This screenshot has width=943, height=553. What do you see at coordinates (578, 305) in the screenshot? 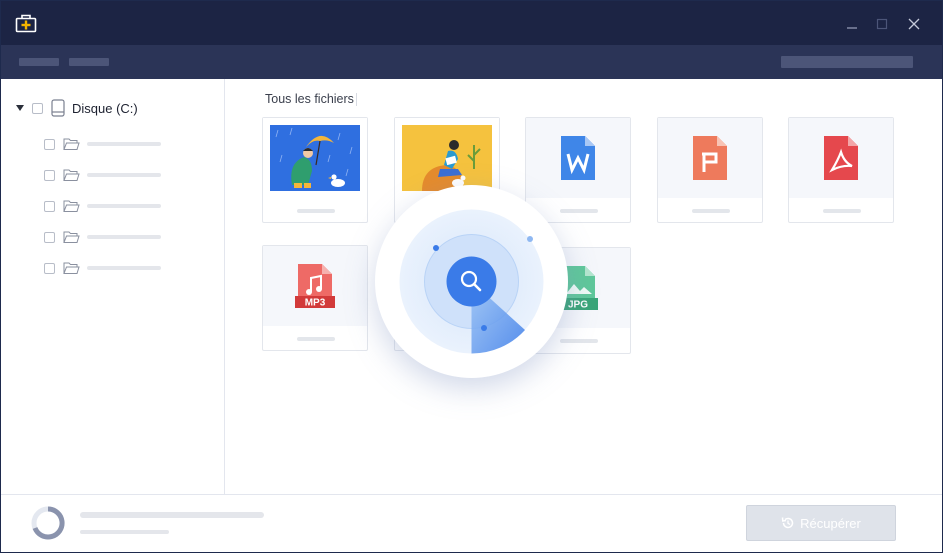
I see `jpg-badge: JPG` at bounding box center [578, 305].